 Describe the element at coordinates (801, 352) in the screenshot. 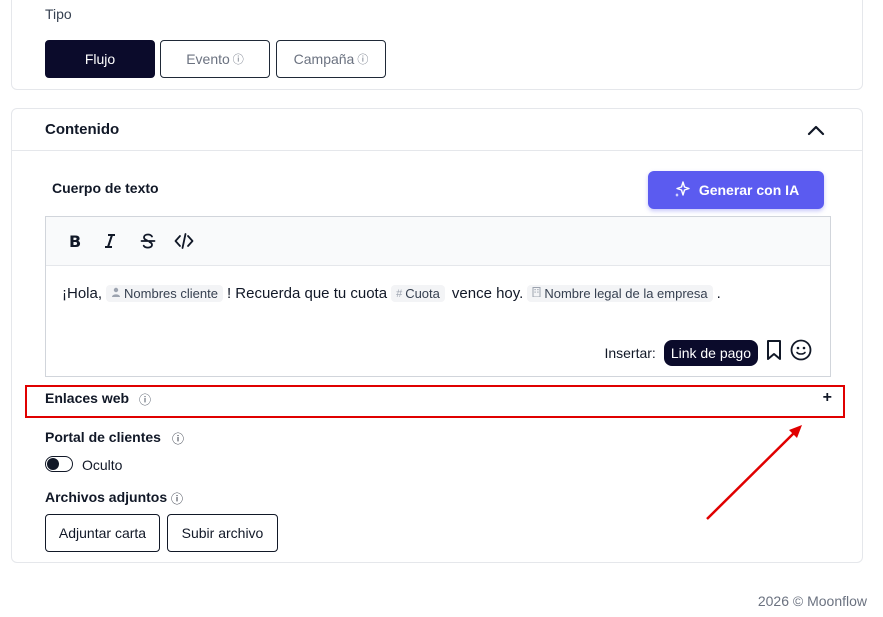

I see `emoji-icon` at that location.